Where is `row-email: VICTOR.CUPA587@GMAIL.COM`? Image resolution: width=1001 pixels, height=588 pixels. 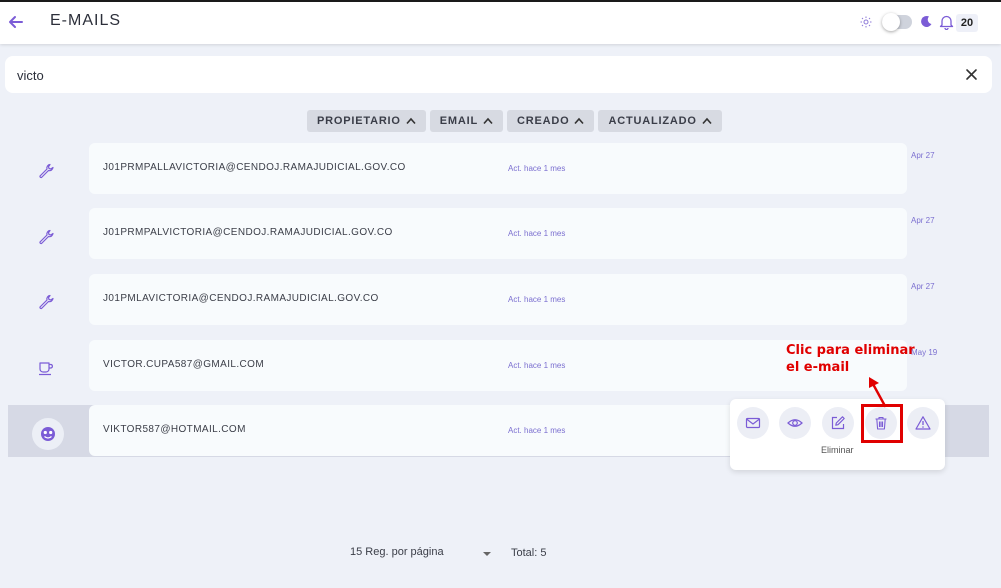 row-email: VICTOR.CUPA587@GMAIL.COM is located at coordinates (184, 364).